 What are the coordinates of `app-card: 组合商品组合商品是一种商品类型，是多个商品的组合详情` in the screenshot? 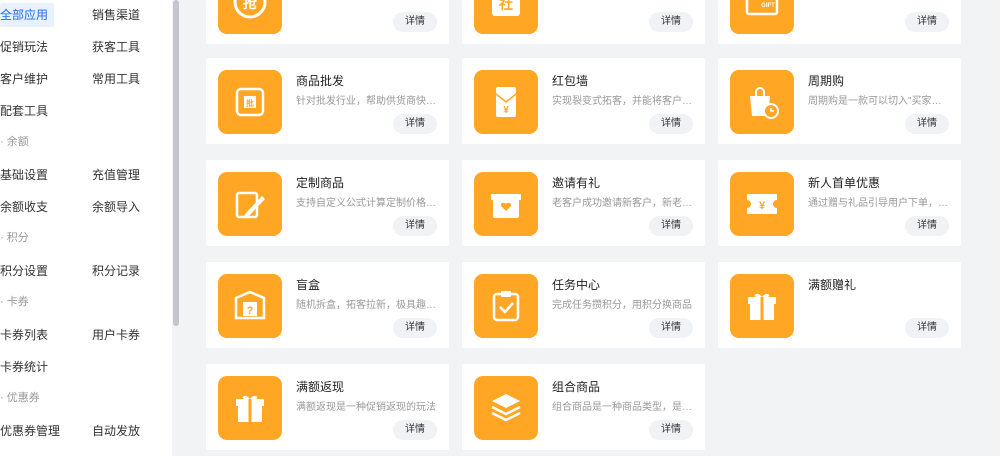 It's located at (583, 407).